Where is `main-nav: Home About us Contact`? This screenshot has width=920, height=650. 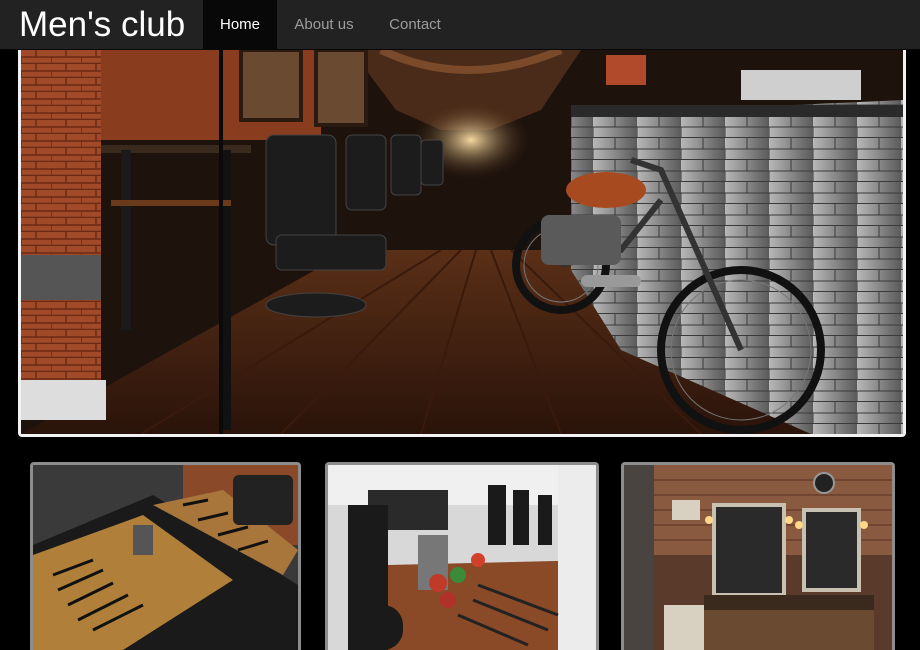
main-nav: Home About us Contact is located at coordinates (331, 25).